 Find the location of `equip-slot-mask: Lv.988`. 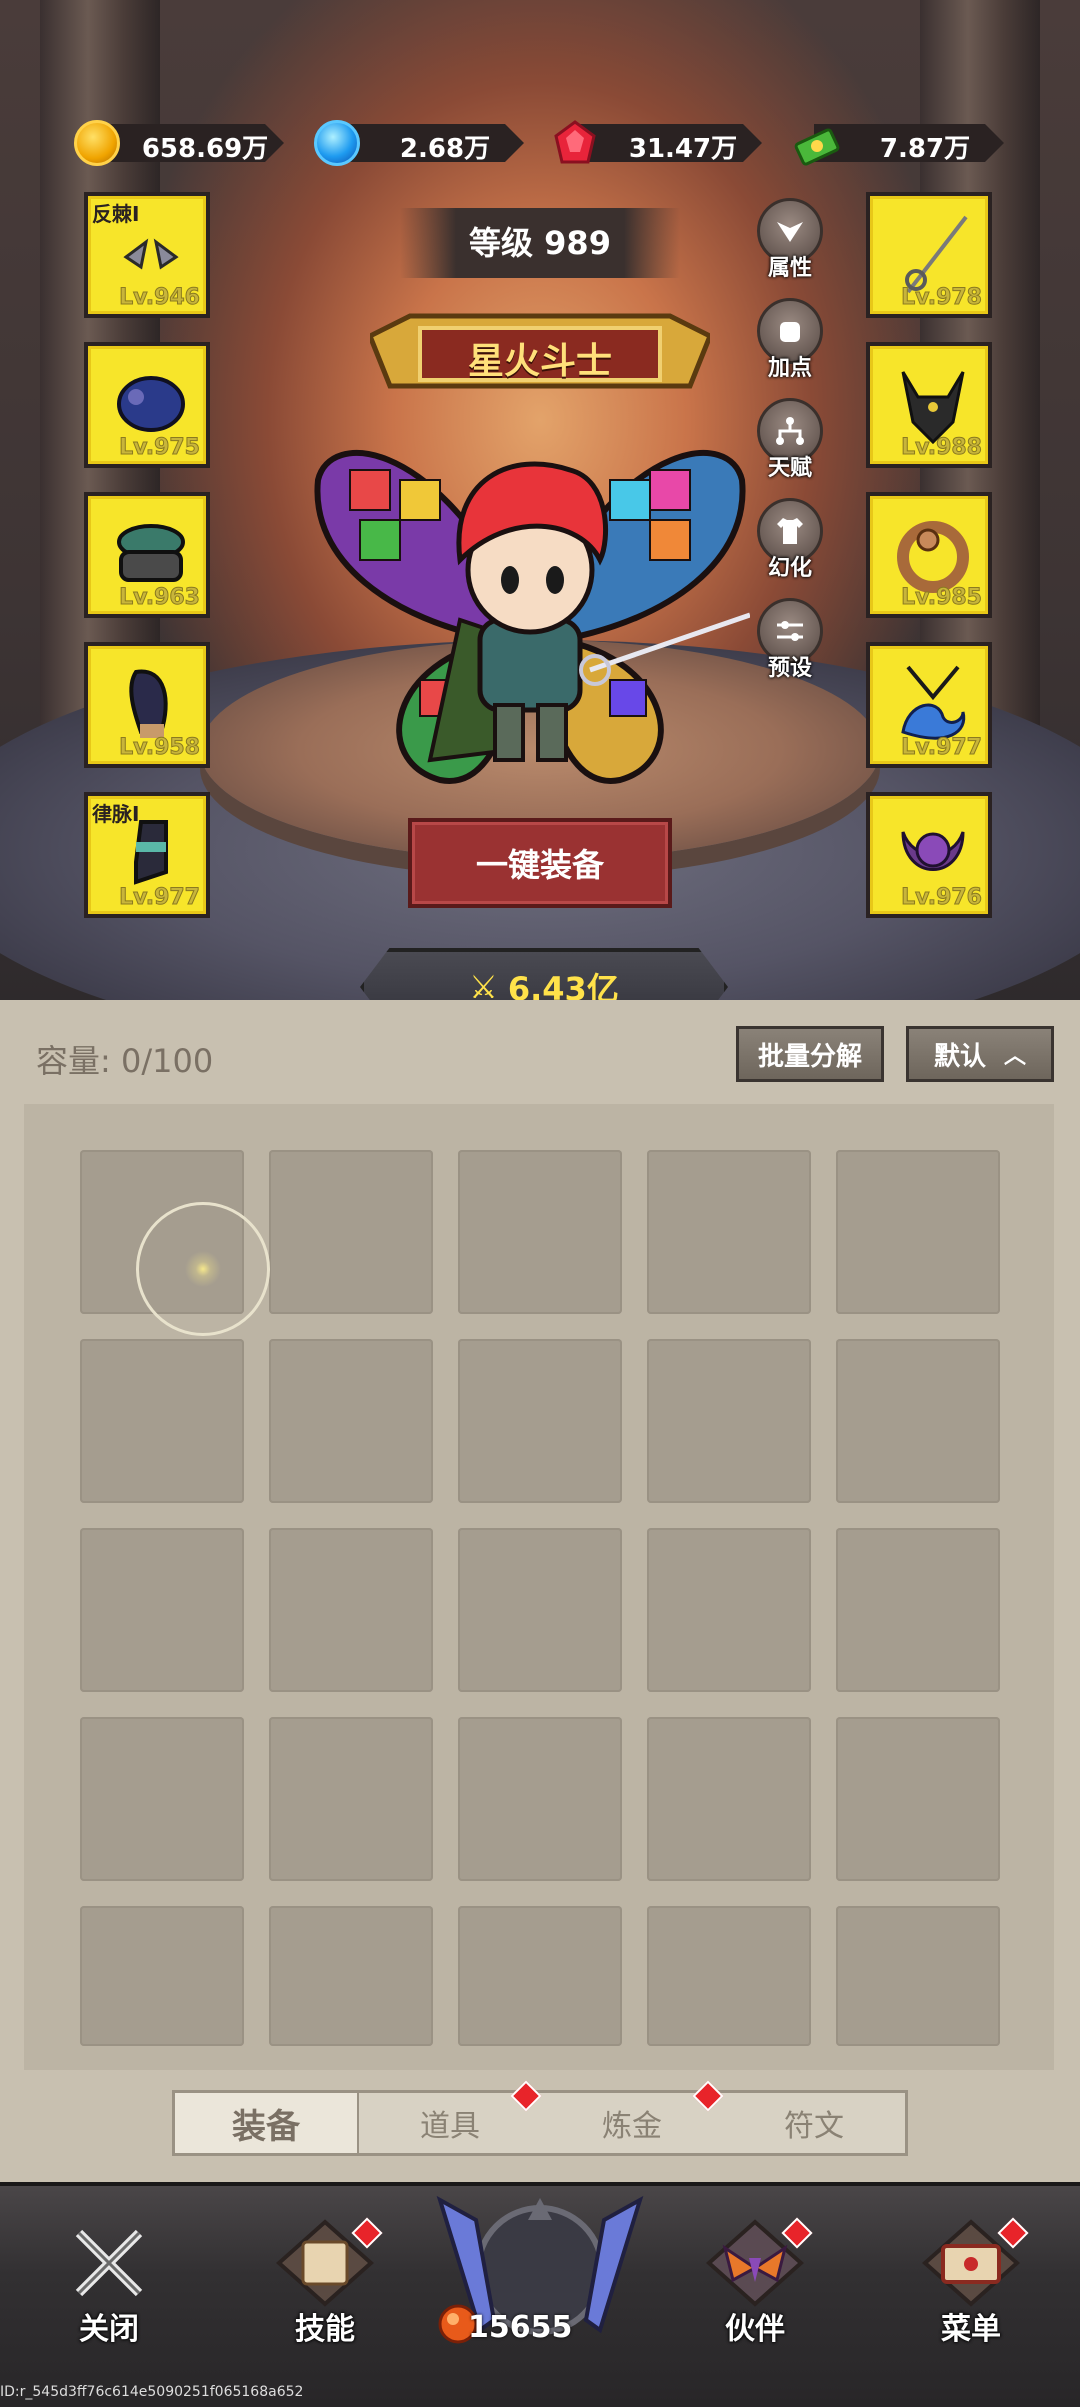

equip-slot-mask: Lv.988 is located at coordinates (929, 405).